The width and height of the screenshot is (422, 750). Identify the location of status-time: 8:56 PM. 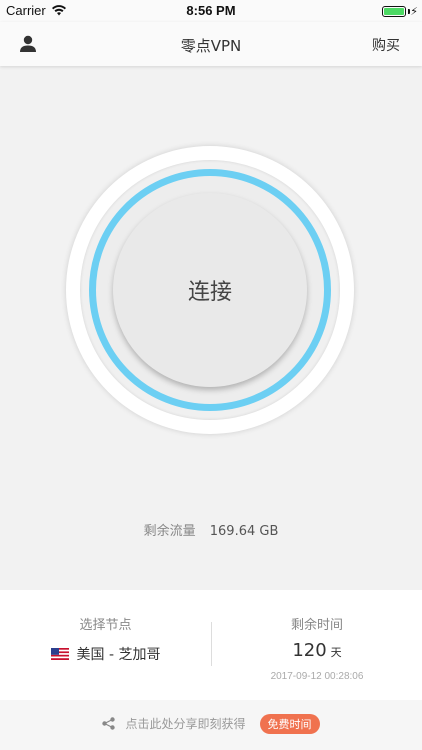
(211, 10).